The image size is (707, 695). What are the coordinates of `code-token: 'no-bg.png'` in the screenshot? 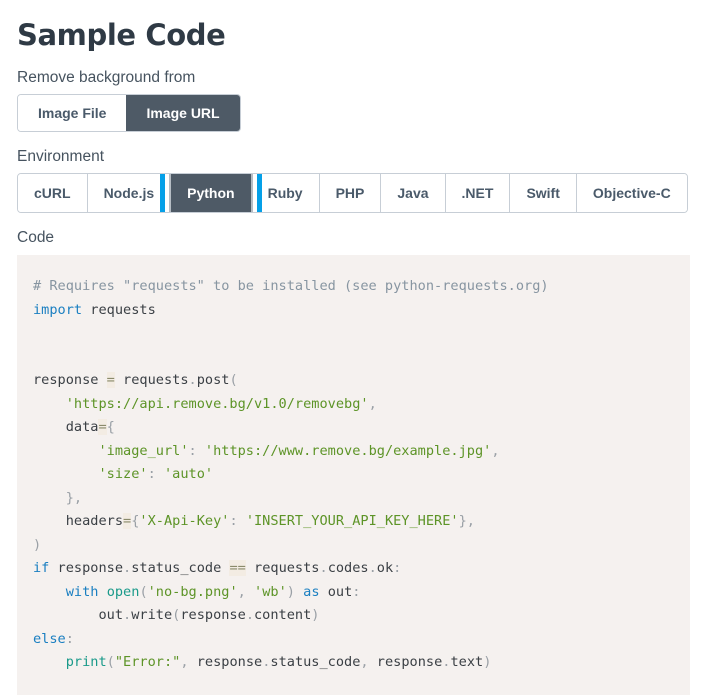 It's located at (192, 591).